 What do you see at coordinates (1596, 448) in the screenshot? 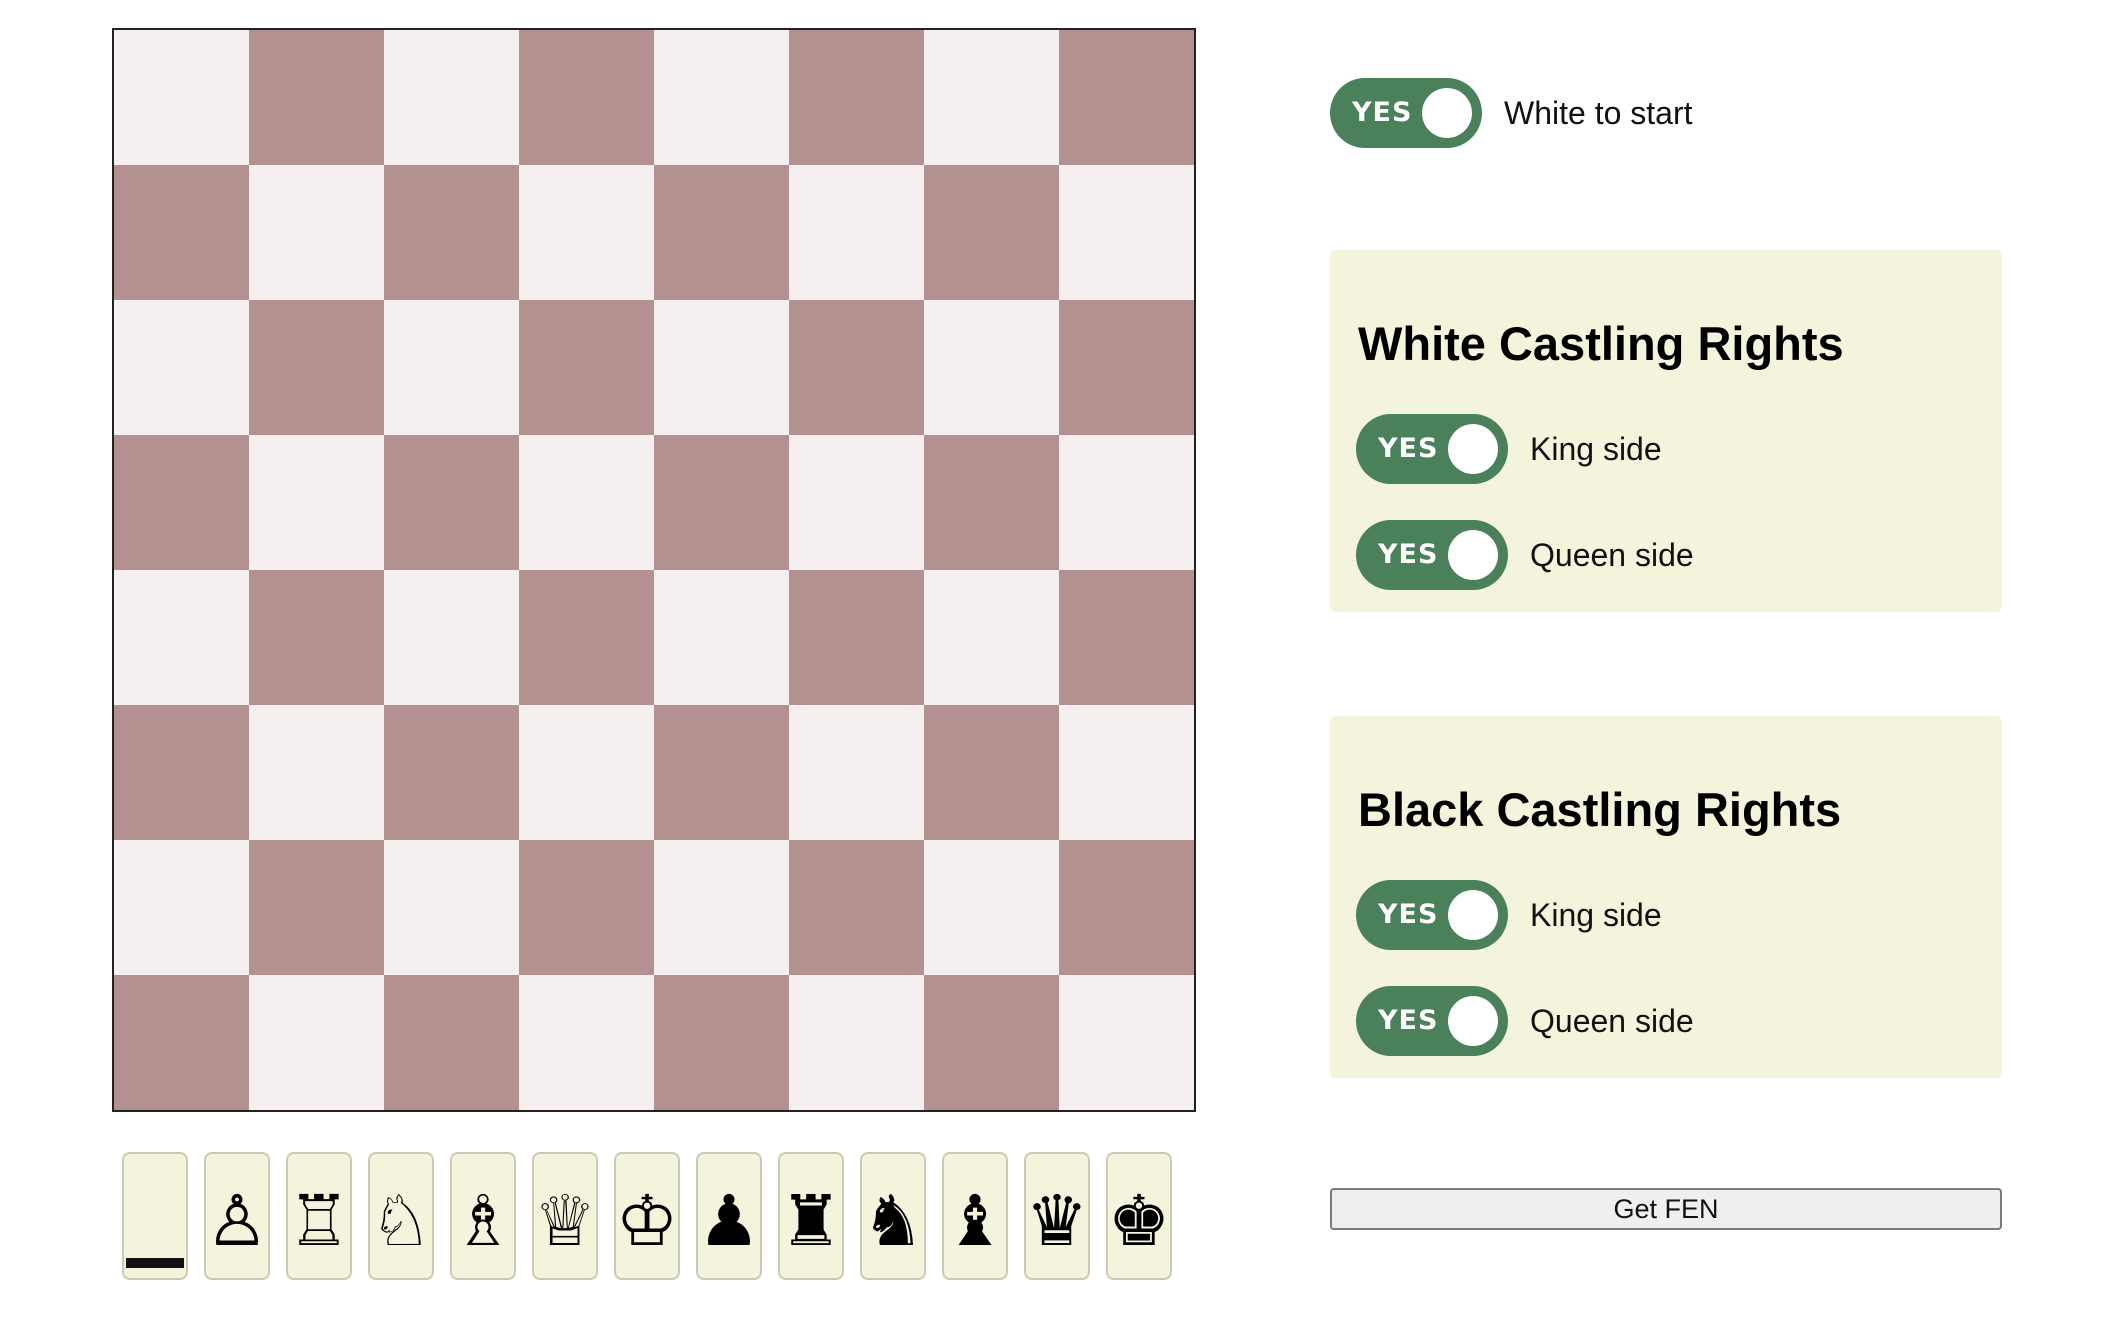
I see `white-king-side-label: King side` at bounding box center [1596, 448].